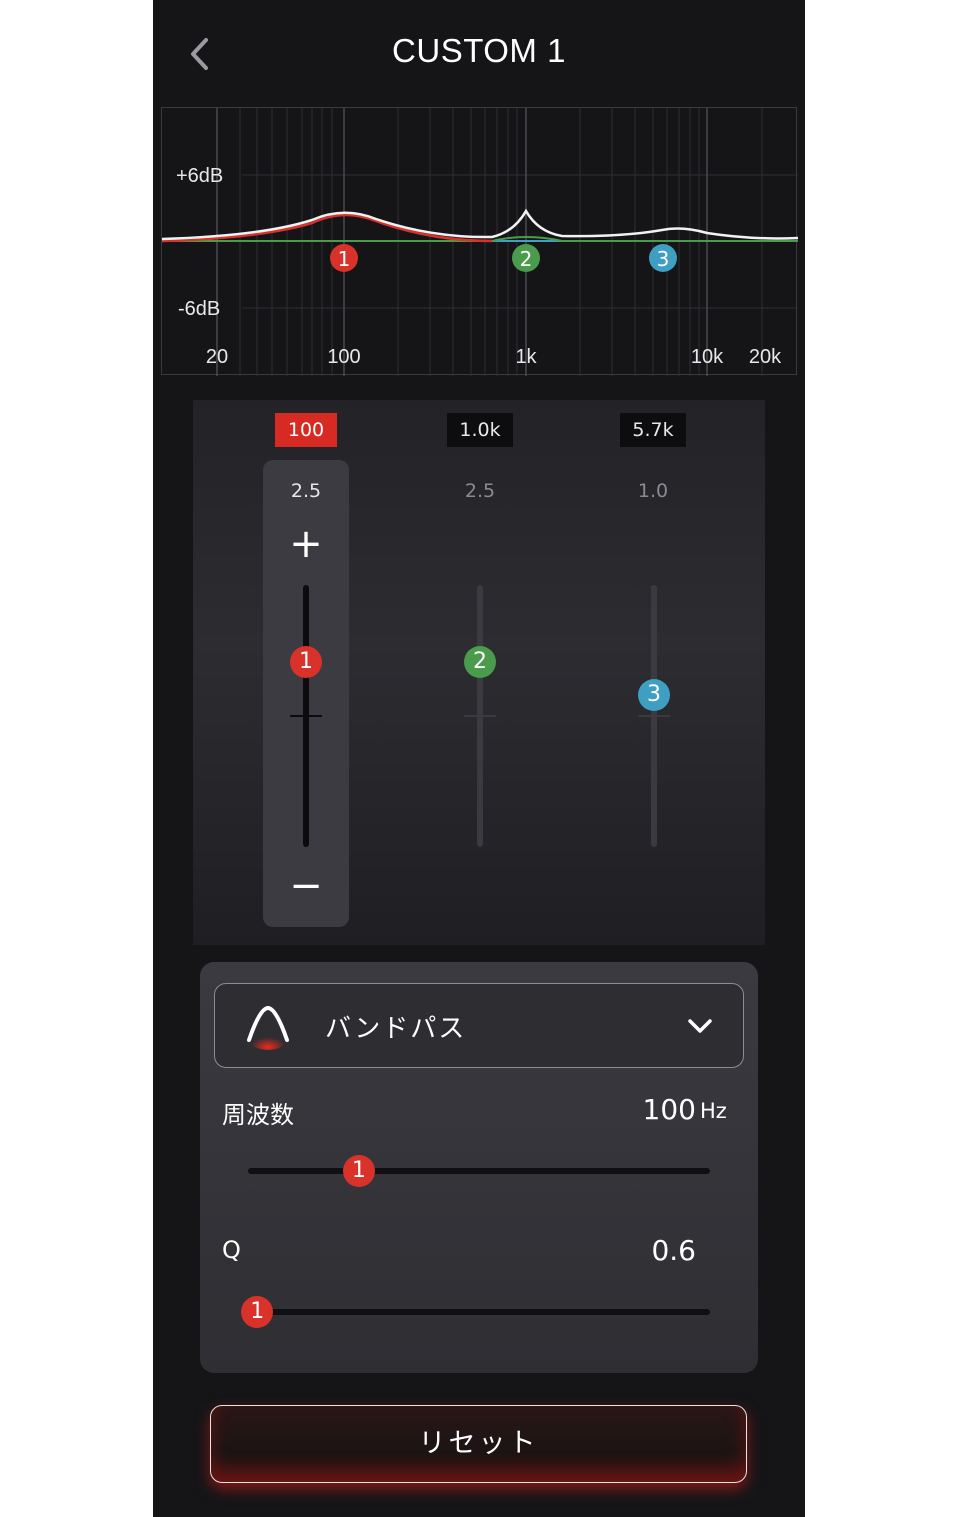 The width and height of the screenshot is (958, 1517). I want to click on x-label-1k: 1k, so click(526, 357).